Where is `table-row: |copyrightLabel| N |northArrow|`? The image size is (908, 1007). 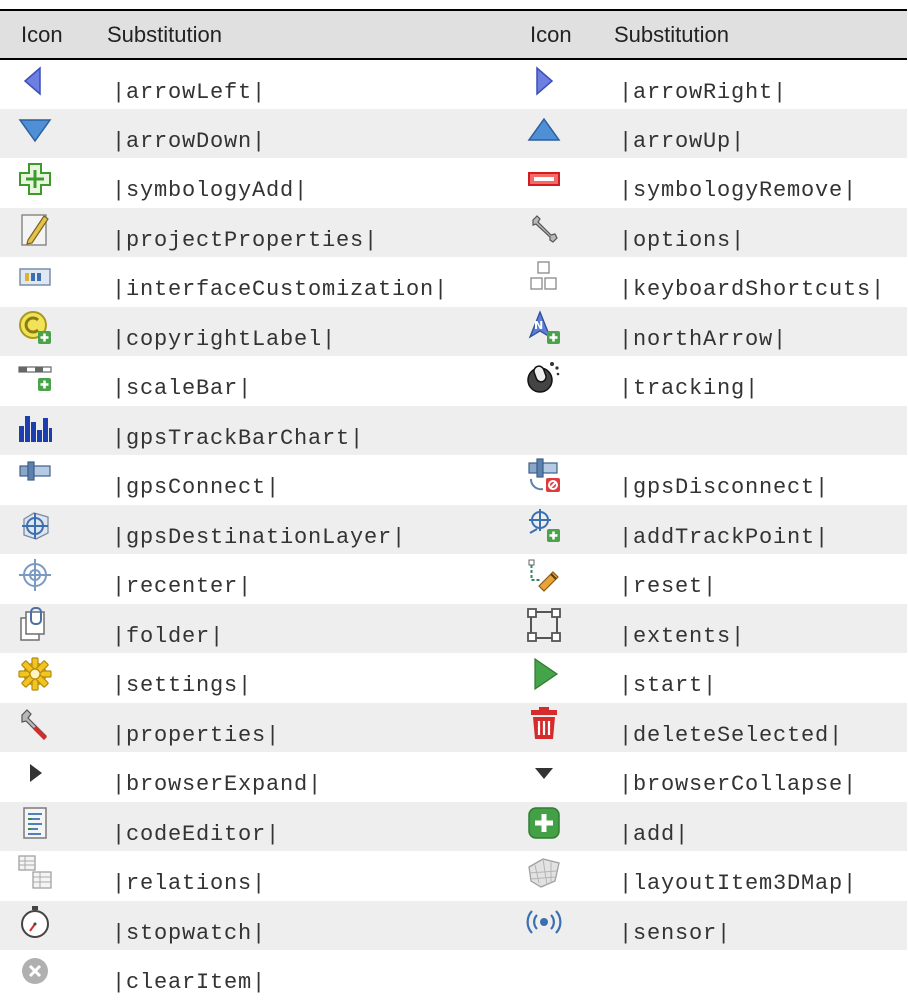
table-row: |copyrightLabel| N |northArrow| is located at coordinates (453, 331).